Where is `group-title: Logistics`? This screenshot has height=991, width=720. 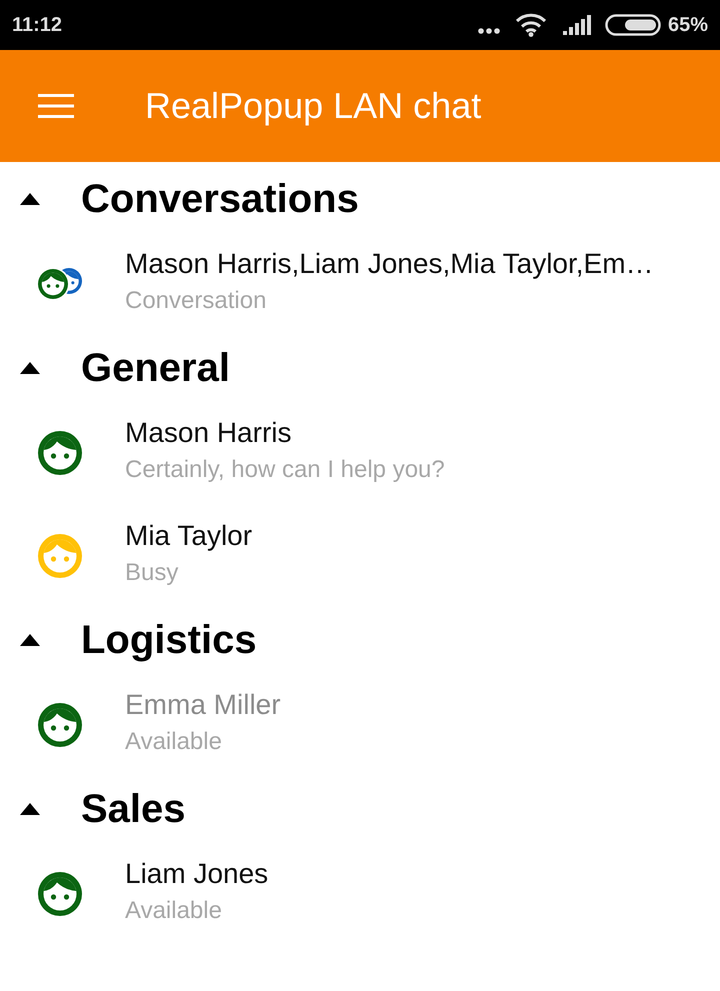 group-title: Logistics is located at coordinates (169, 640).